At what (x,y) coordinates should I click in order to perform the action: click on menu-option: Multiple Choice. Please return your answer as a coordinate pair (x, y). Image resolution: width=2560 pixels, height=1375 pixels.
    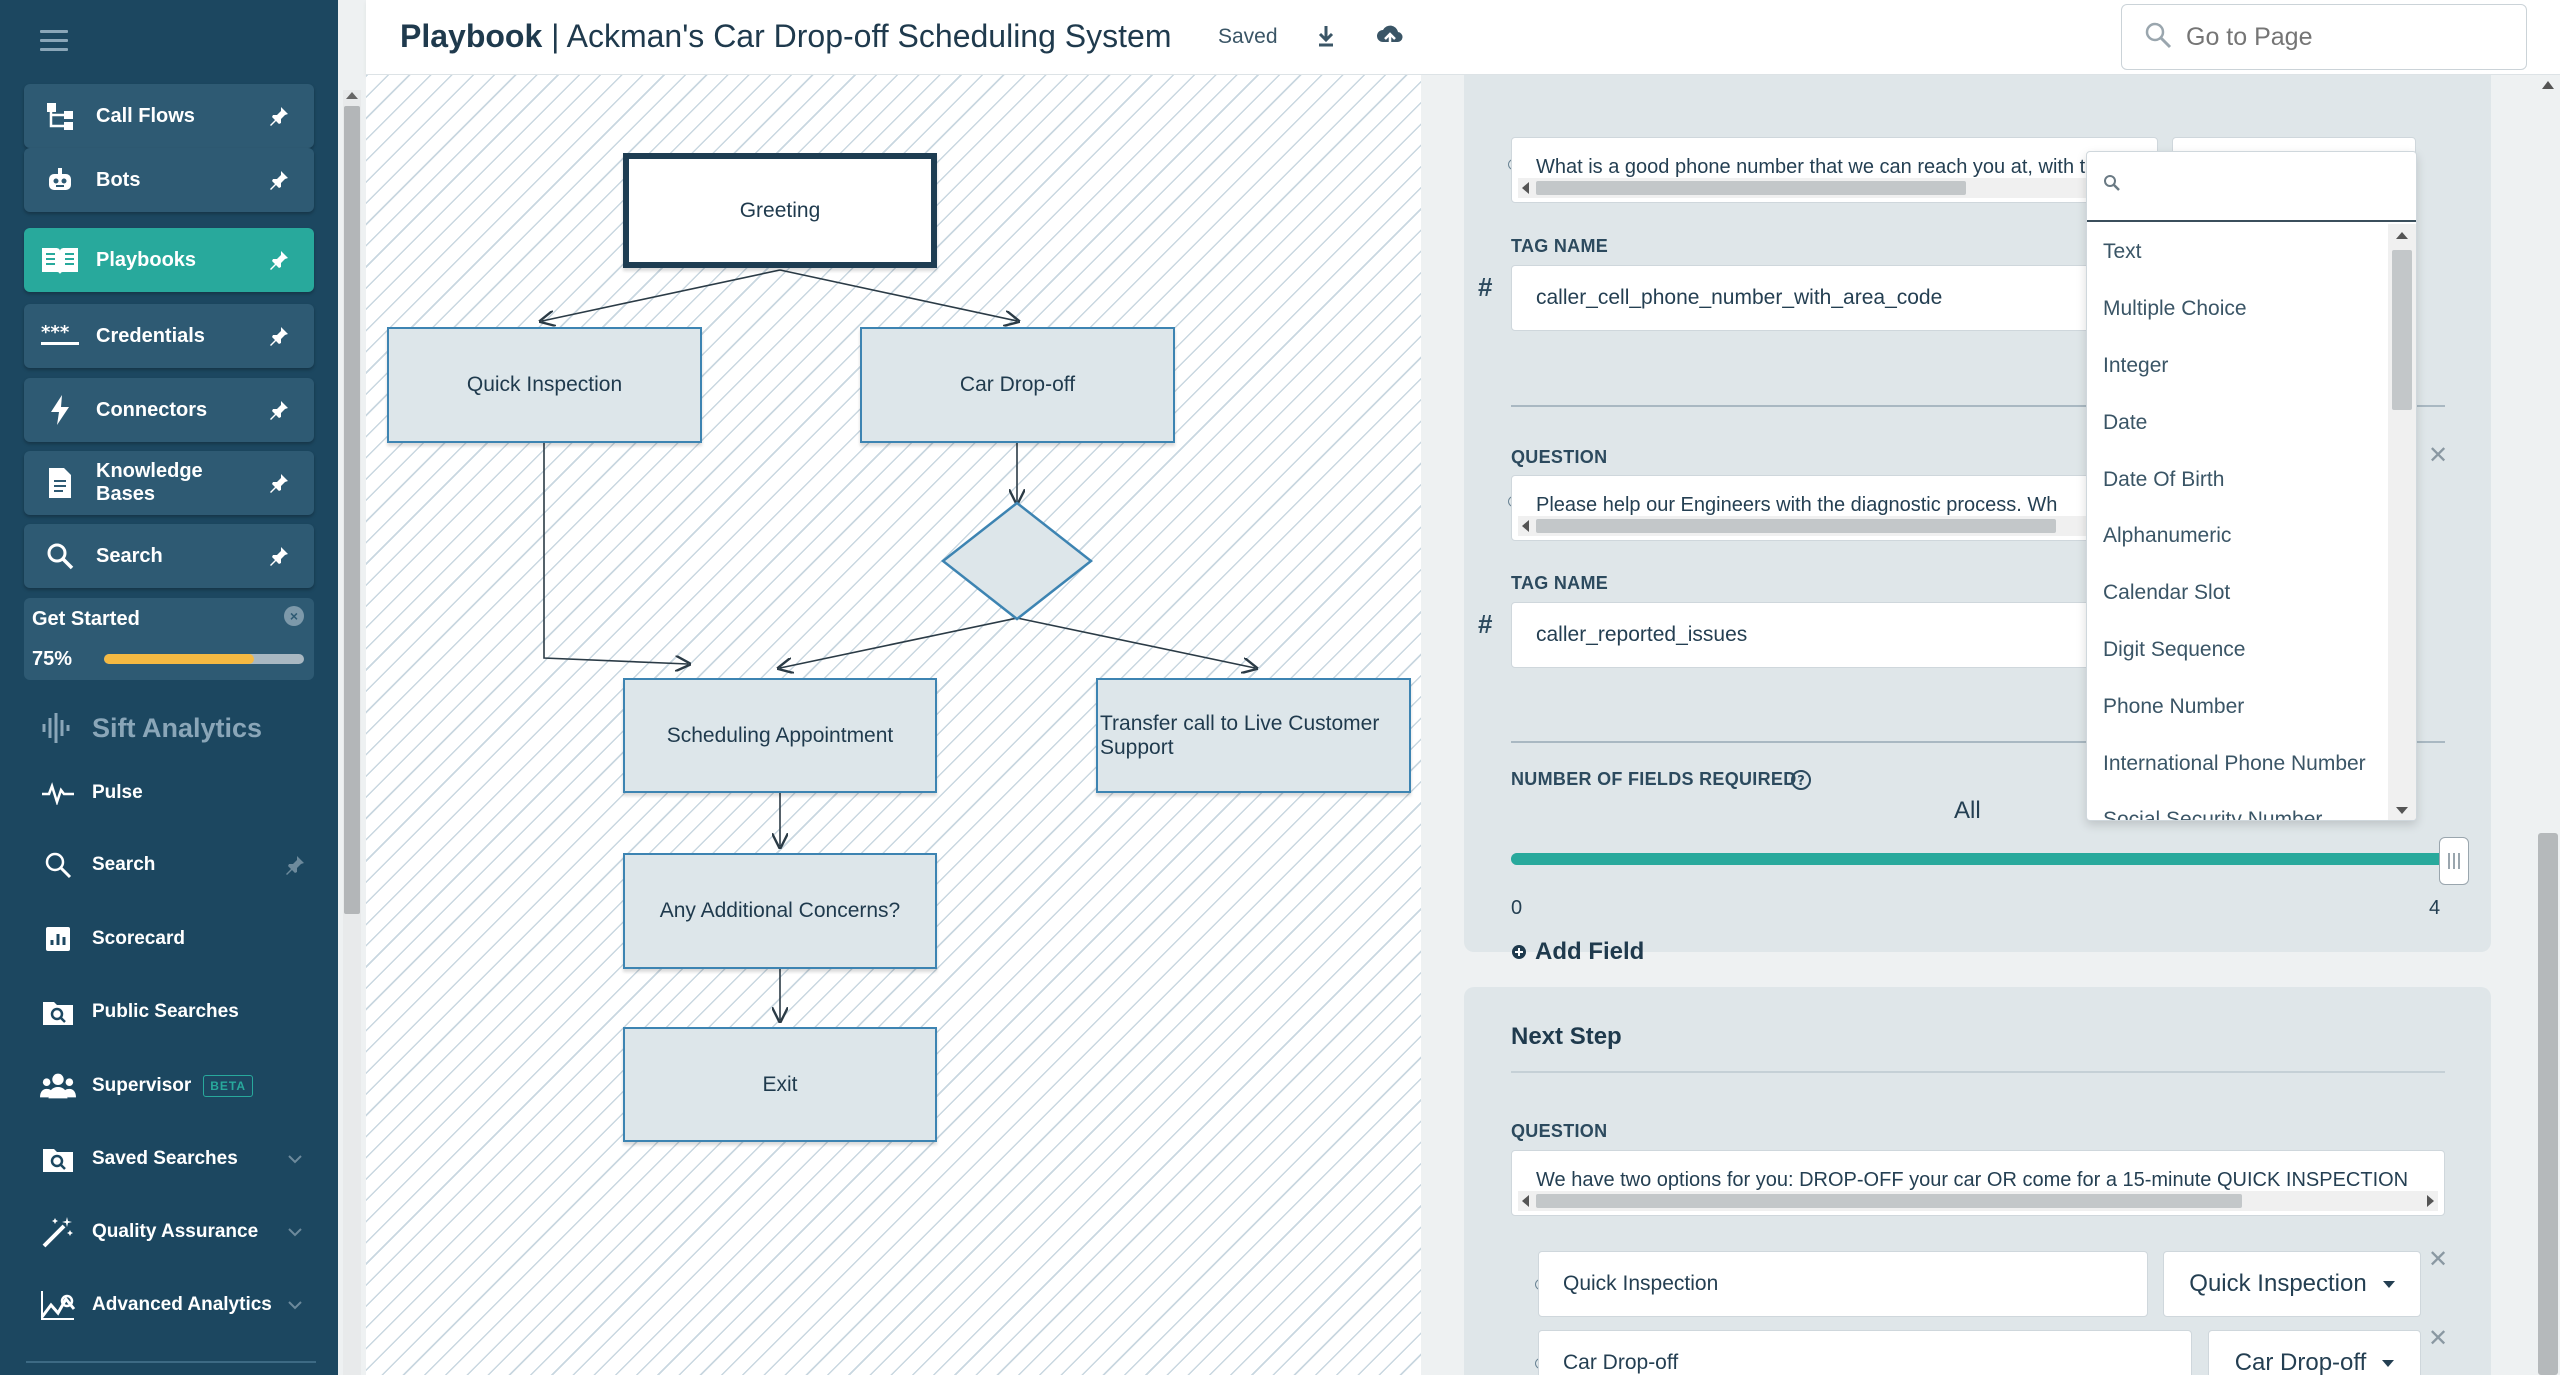
    Looking at the image, I should click on (2237, 309).